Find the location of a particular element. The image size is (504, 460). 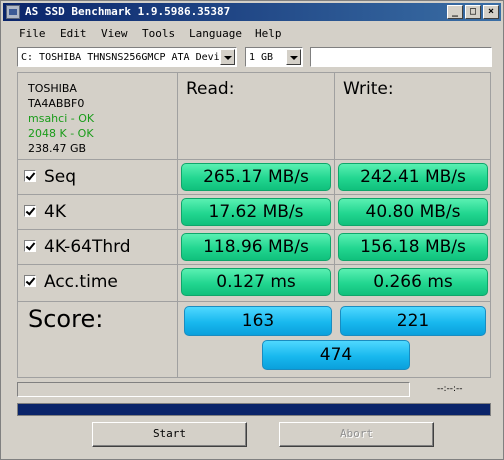

4k-64thrd-read-result: 118.96 MB/s is located at coordinates (256, 247).